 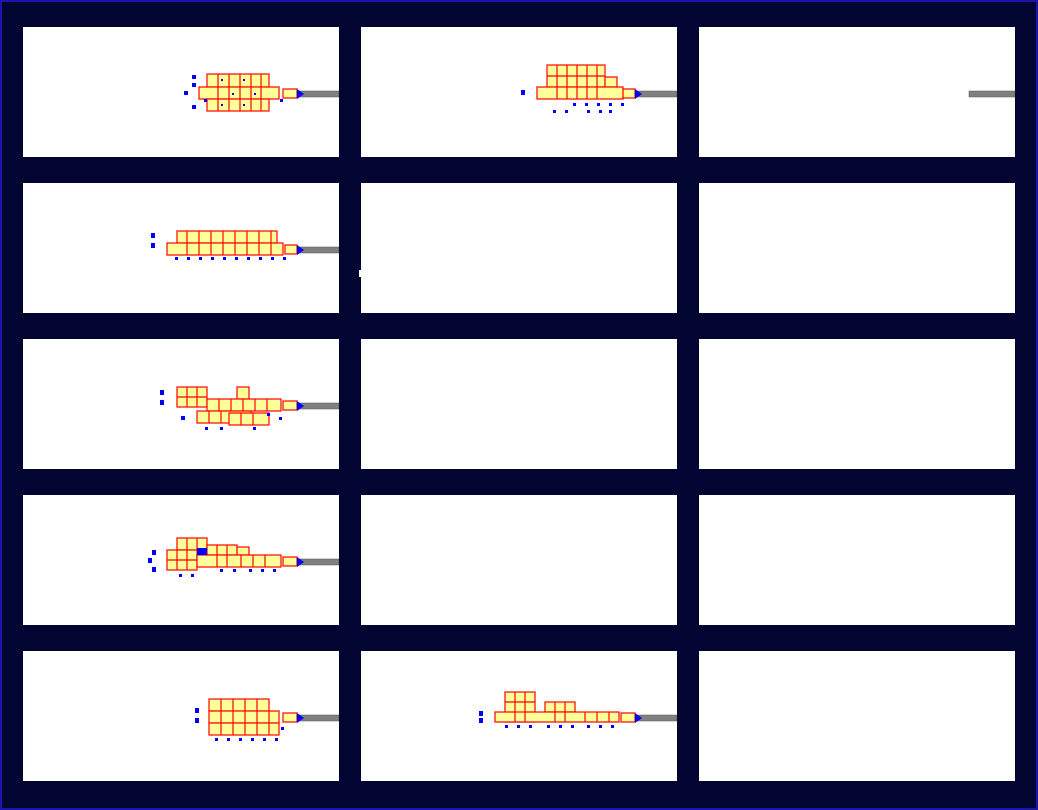 I want to click on base-map-r5c1, so click(x=267, y=719).